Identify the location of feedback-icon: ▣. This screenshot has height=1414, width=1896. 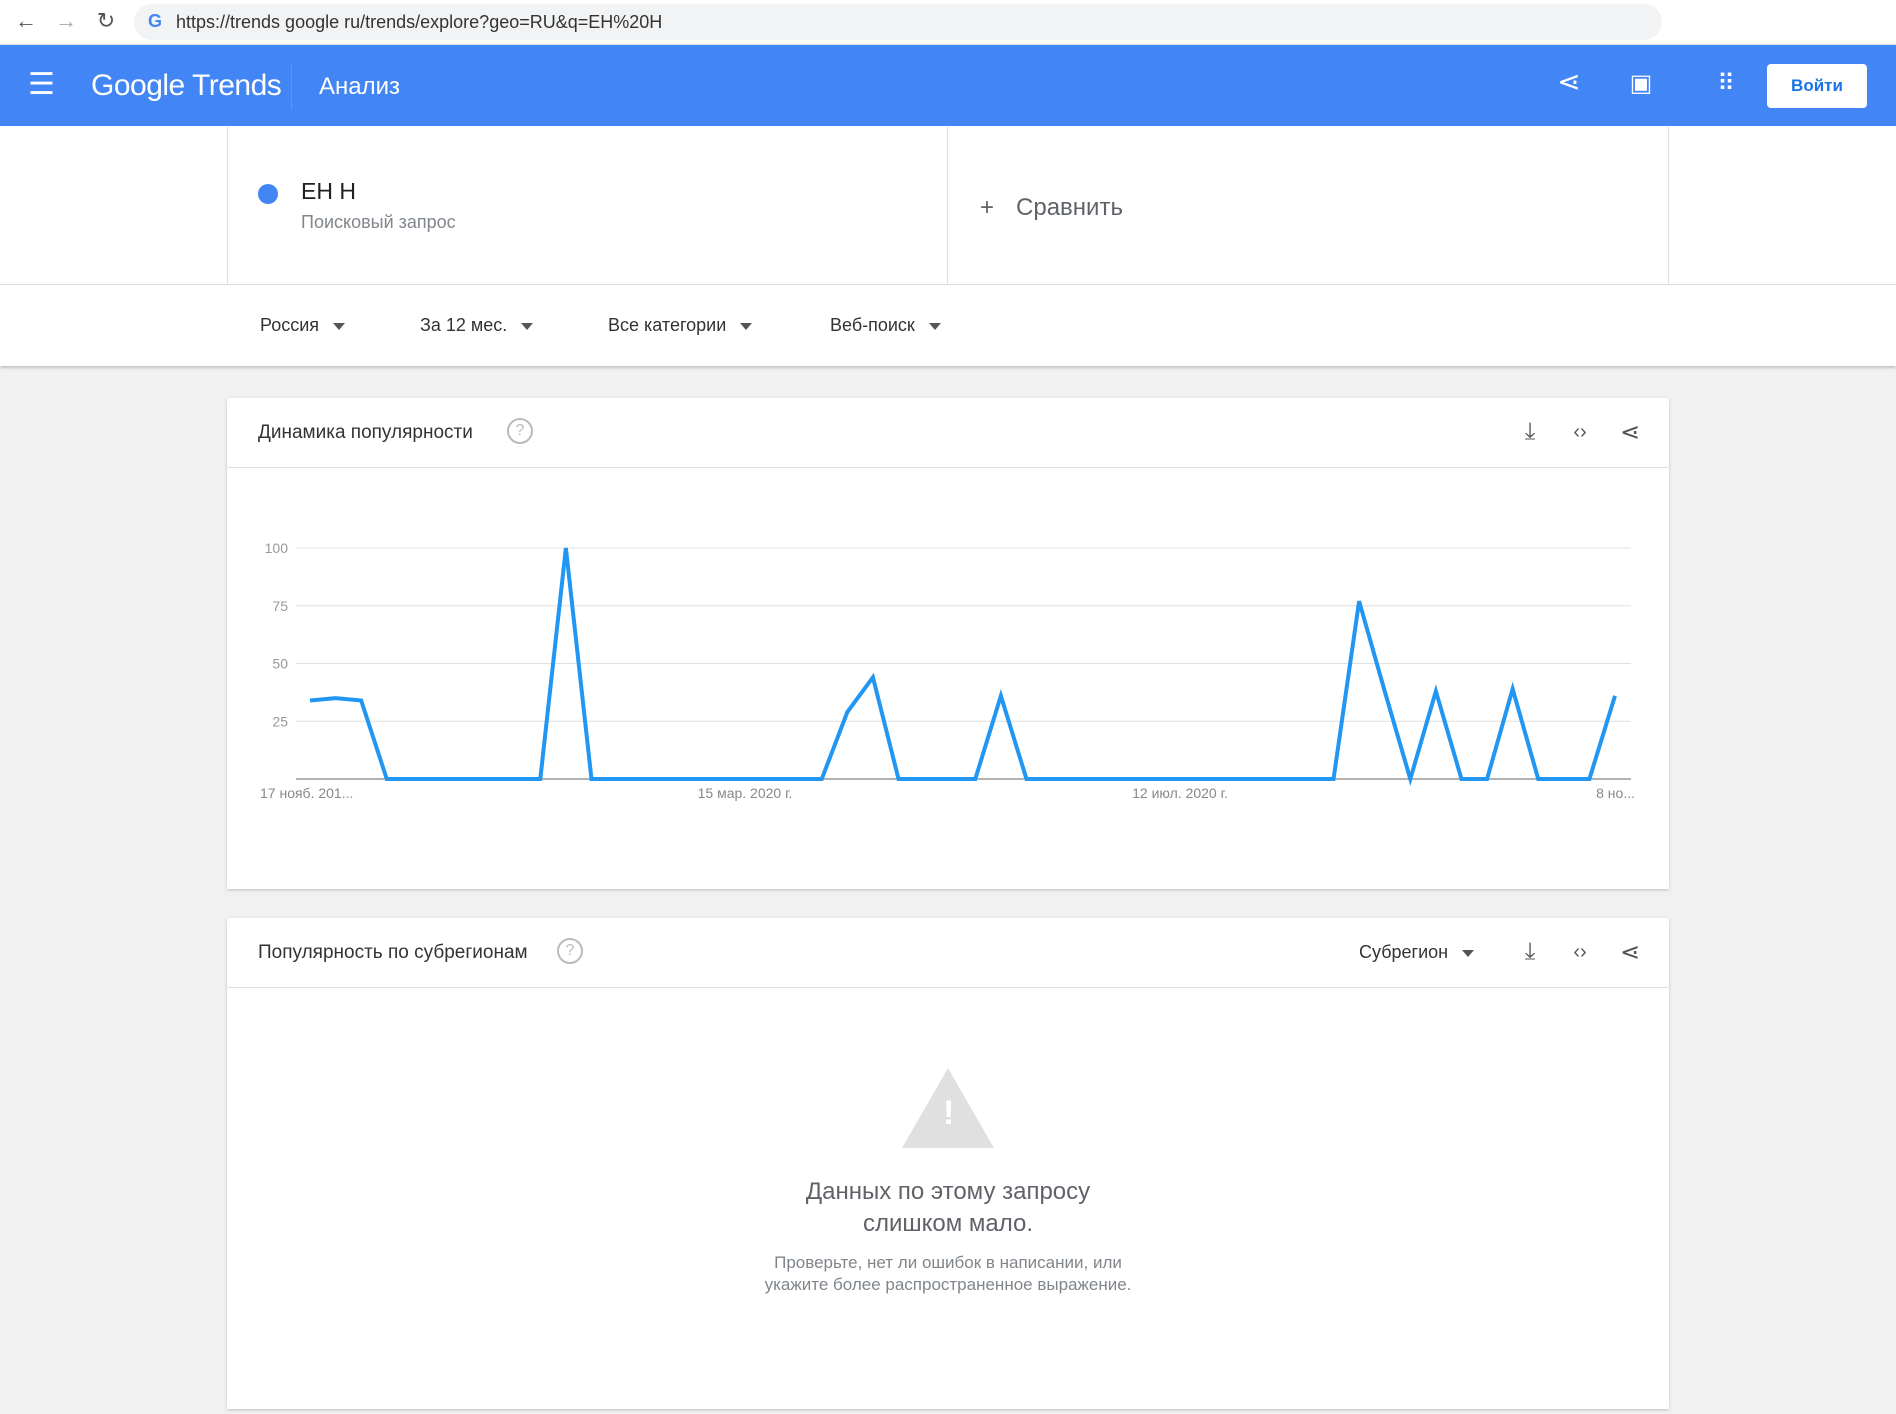
(1641, 83).